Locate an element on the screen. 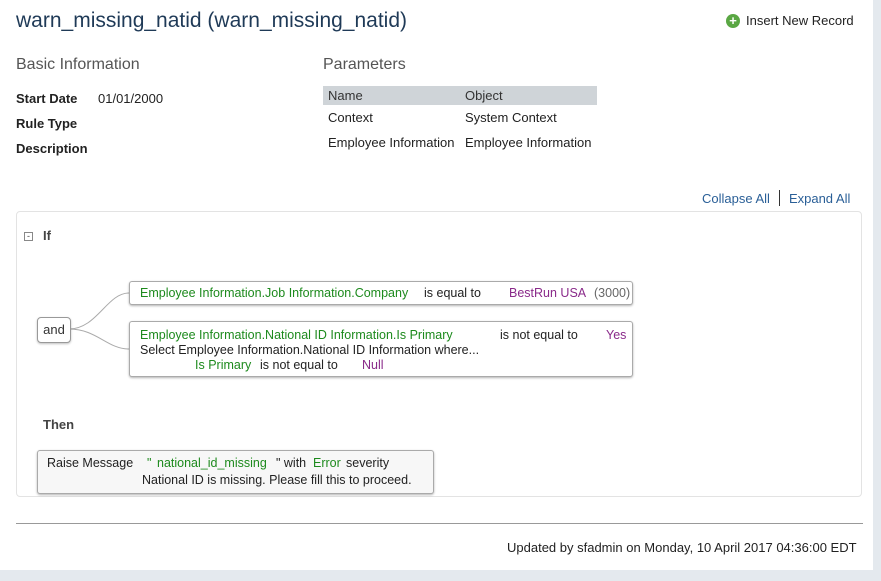  condition-value: BestRun USA is located at coordinates (548, 293).